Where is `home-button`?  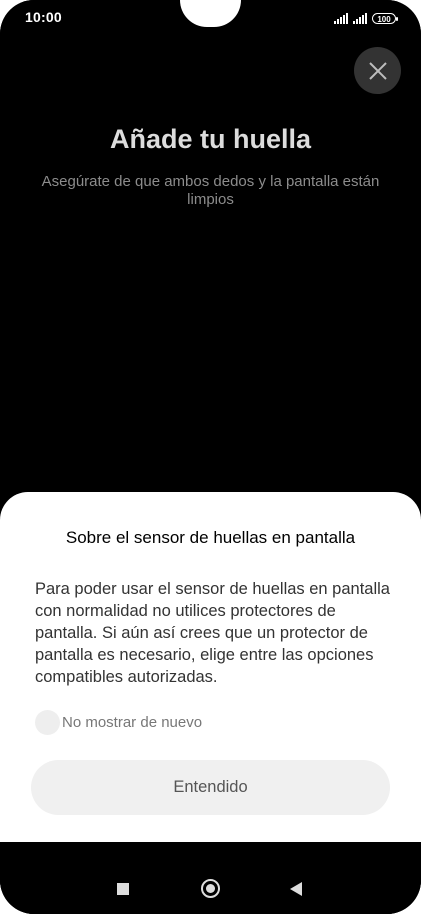 home-button is located at coordinates (210, 888).